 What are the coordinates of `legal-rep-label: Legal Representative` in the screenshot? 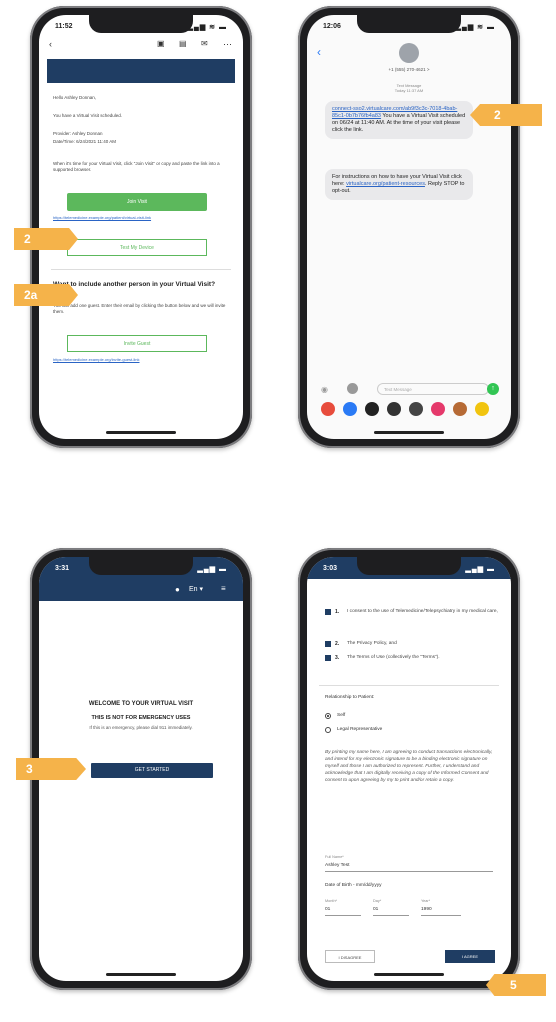 It's located at (360, 729).